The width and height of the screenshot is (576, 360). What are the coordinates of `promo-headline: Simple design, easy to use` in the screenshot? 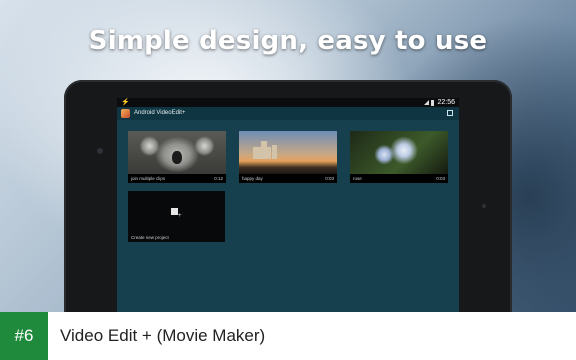 It's located at (288, 41).